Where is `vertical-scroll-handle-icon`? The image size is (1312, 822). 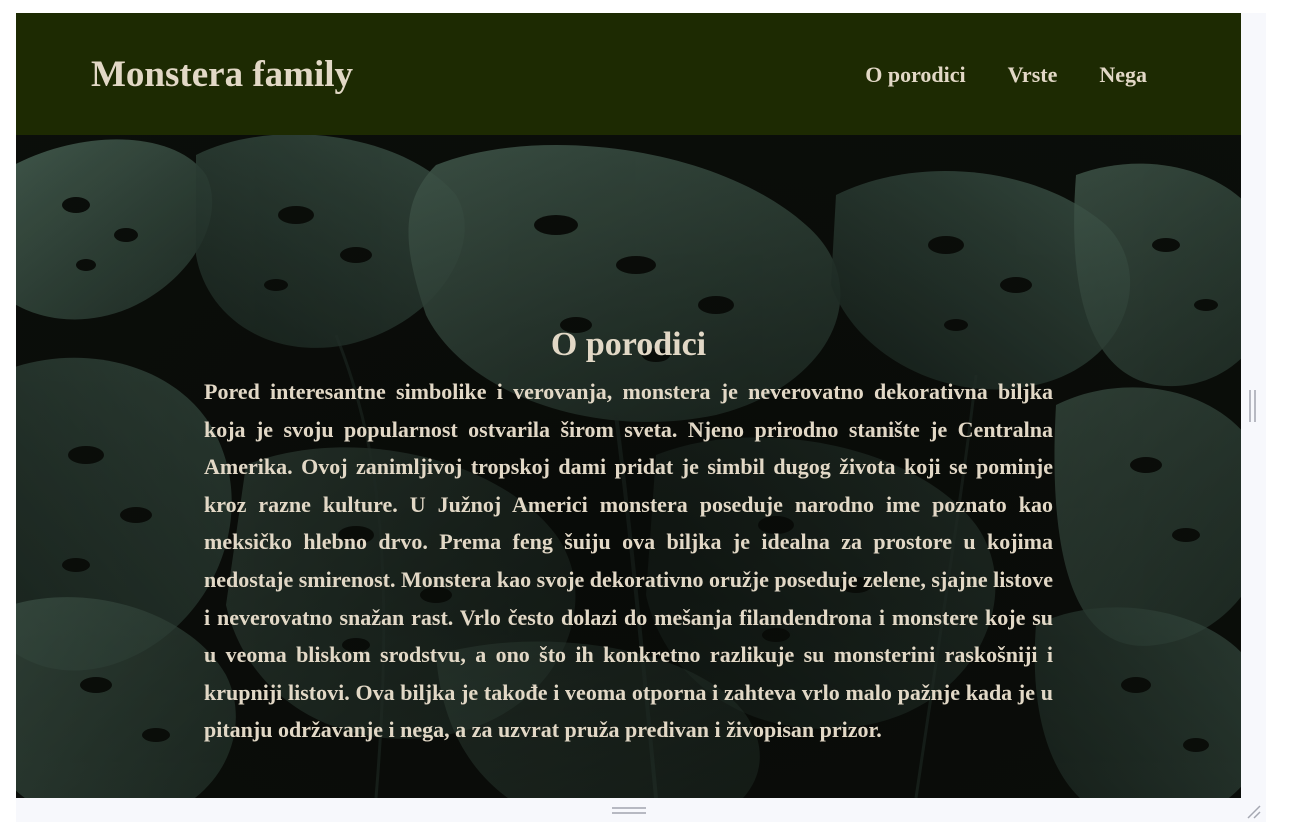
vertical-scroll-handle-icon is located at coordinates (1253, 406).